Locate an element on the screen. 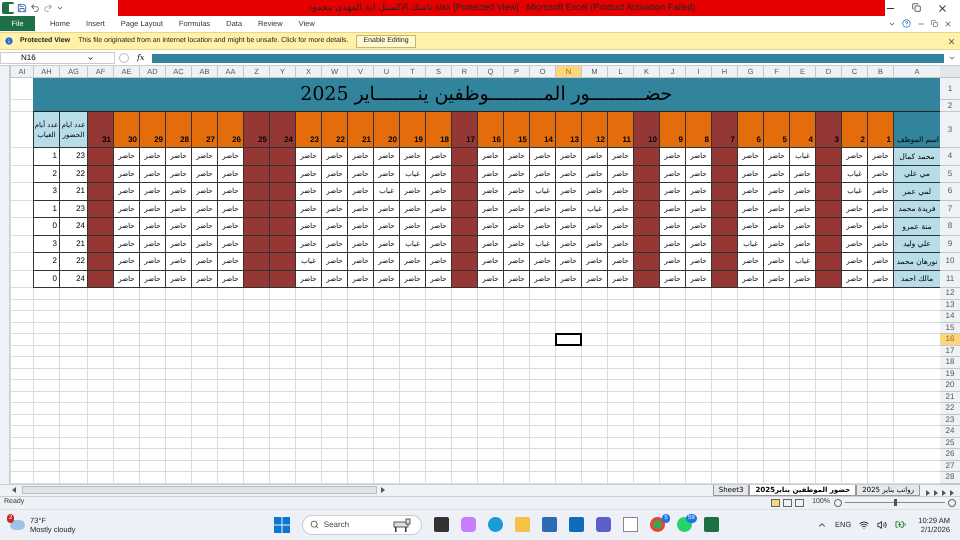  row-header: 3 is located at coordinates (950, 130).